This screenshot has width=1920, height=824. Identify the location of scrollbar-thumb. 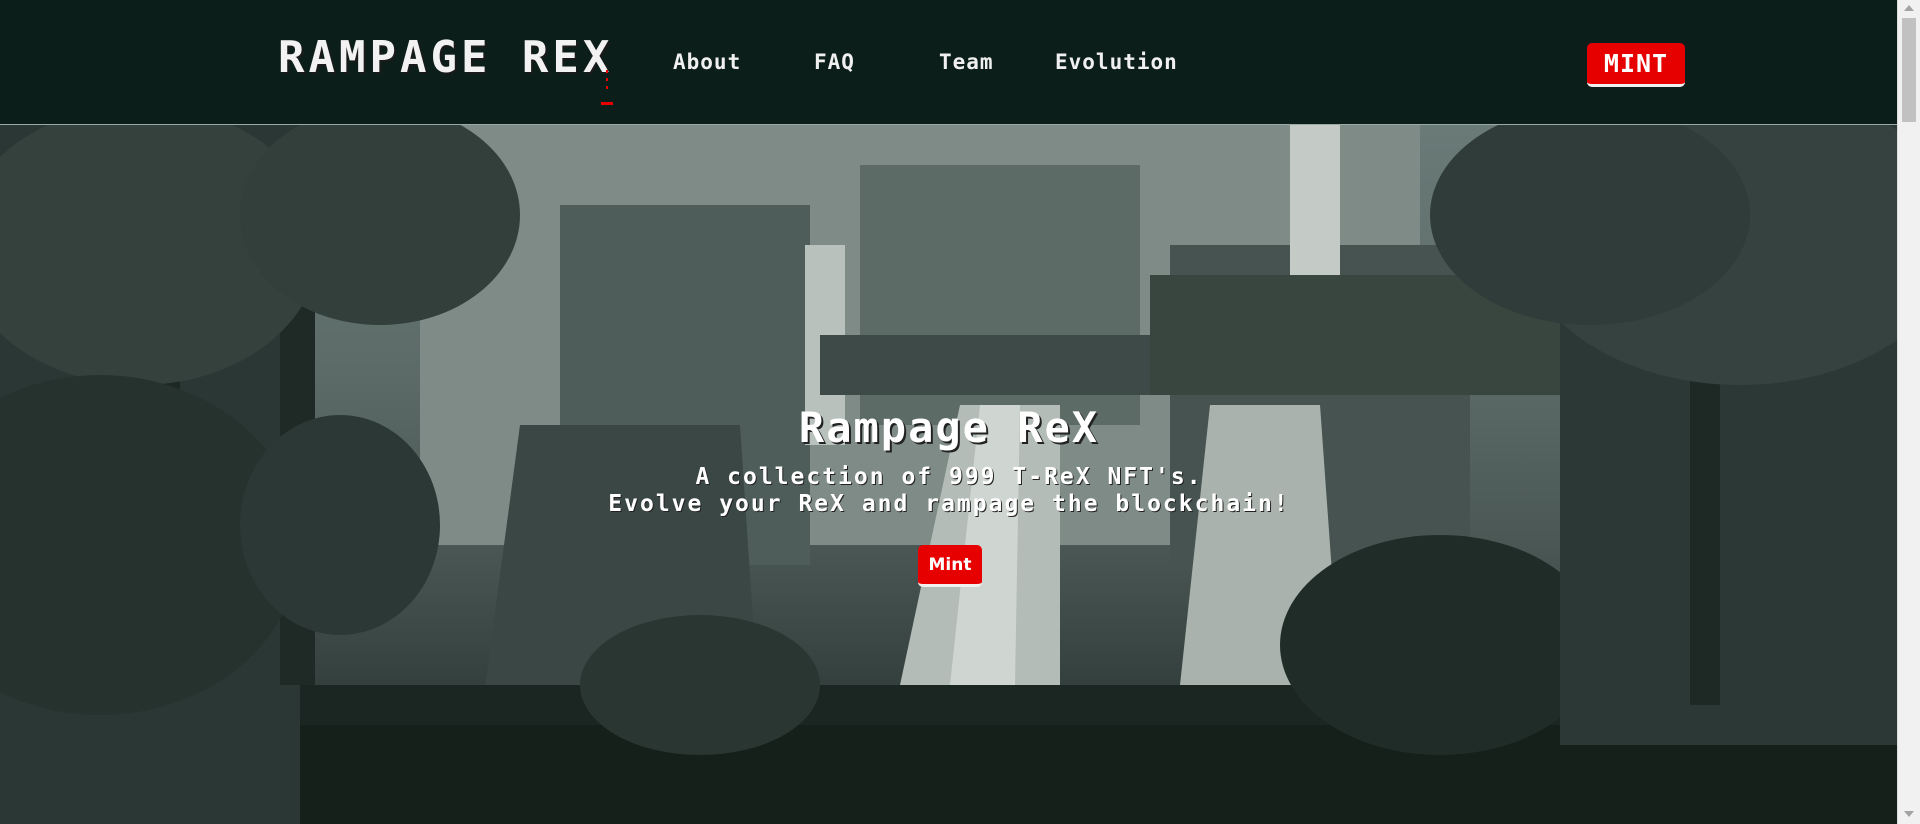
(1909, 70).